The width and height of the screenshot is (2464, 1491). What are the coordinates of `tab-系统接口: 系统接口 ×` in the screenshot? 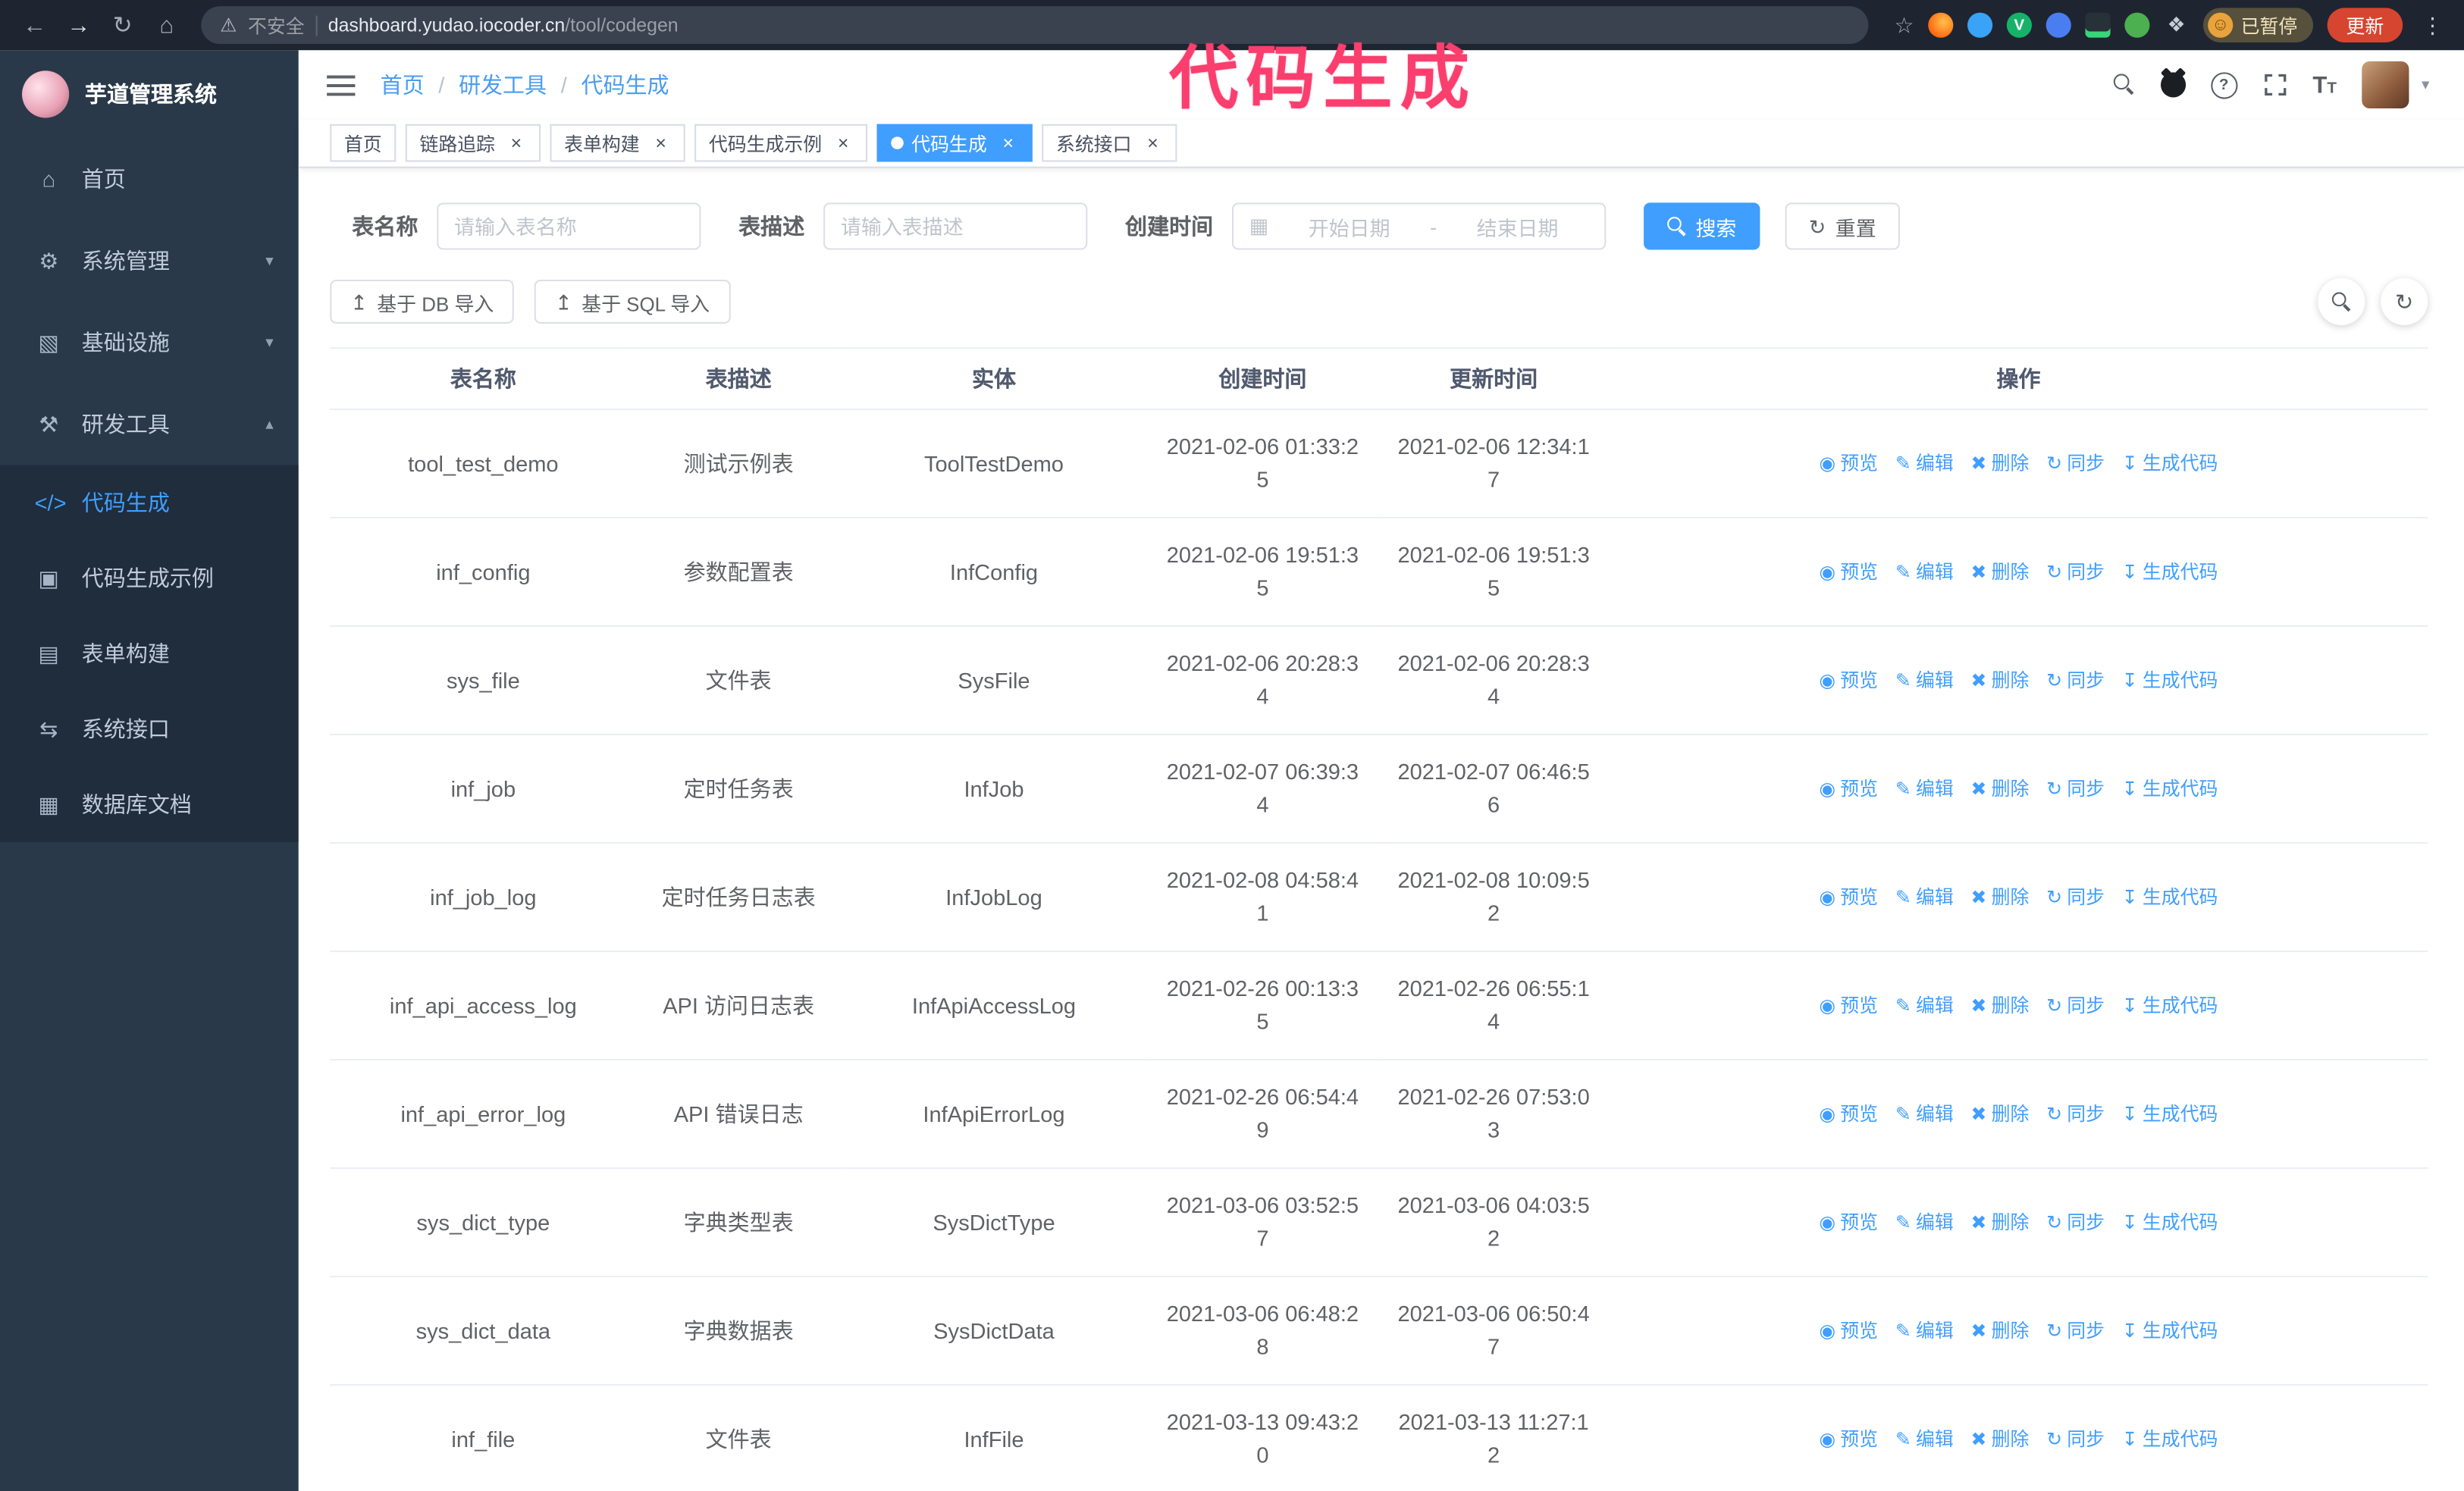 It's located at (1109, 143).